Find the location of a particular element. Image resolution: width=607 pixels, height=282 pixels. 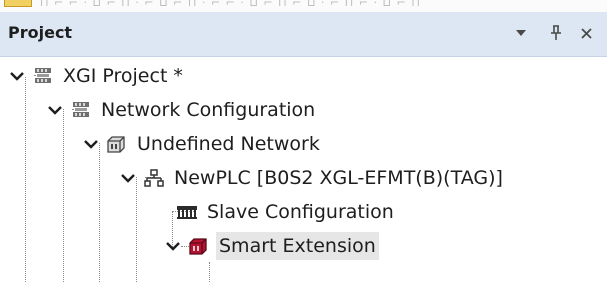

tree-item-label: Slave Configuration is located at coordinates (300, 212).